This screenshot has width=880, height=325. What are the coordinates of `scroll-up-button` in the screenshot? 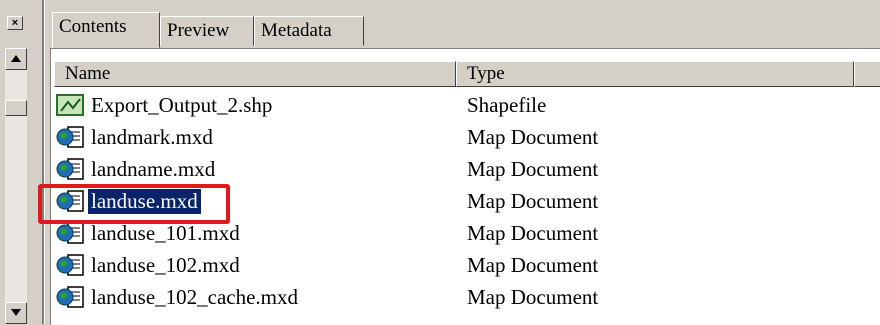 It's located at (16, 59).